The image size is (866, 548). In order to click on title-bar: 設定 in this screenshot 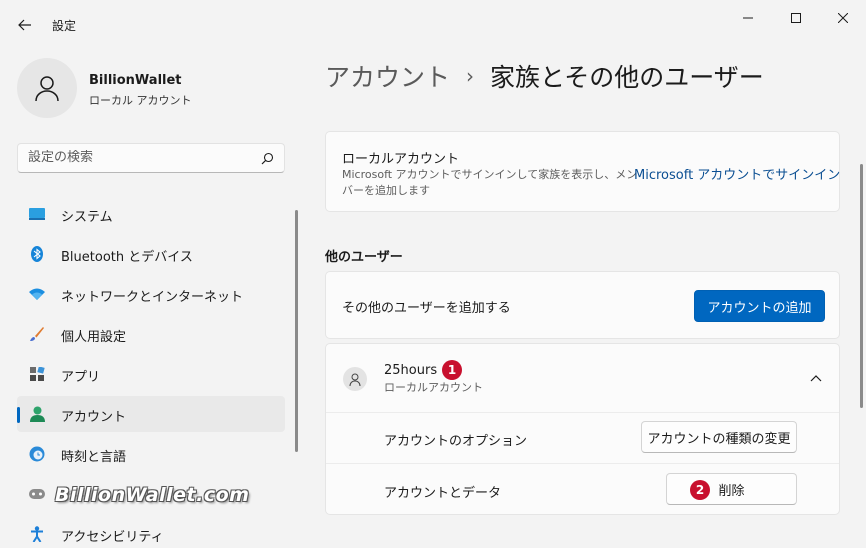, I will do `click(433, 24)`.